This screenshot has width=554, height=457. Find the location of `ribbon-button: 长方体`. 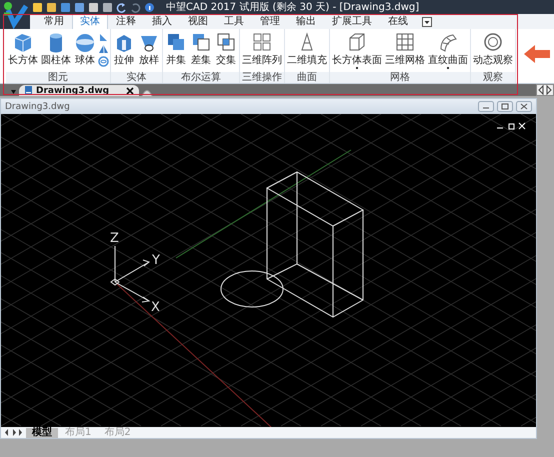

ribbon-button: 长方体 is located at coordinates (23, 51).